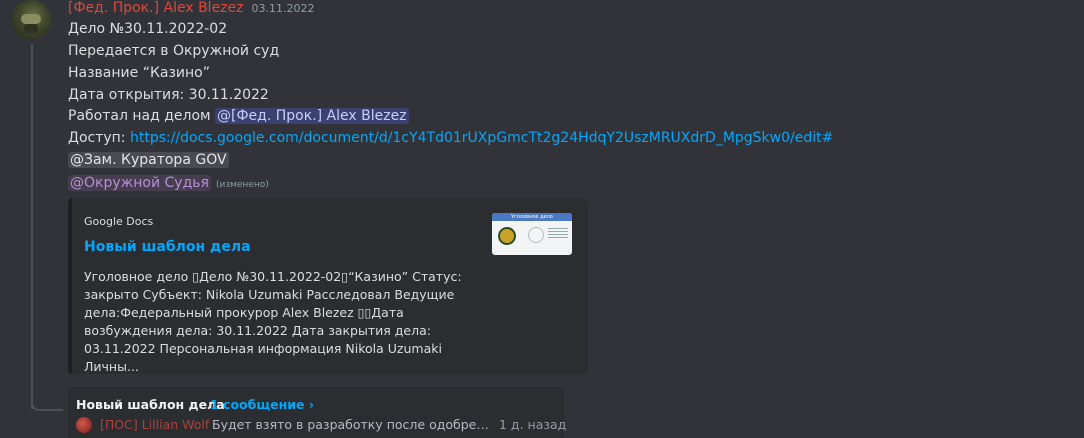 The width and height of the screenshot is (1084, 438). I want to click on author-avatar-icon, so click(31, 20).